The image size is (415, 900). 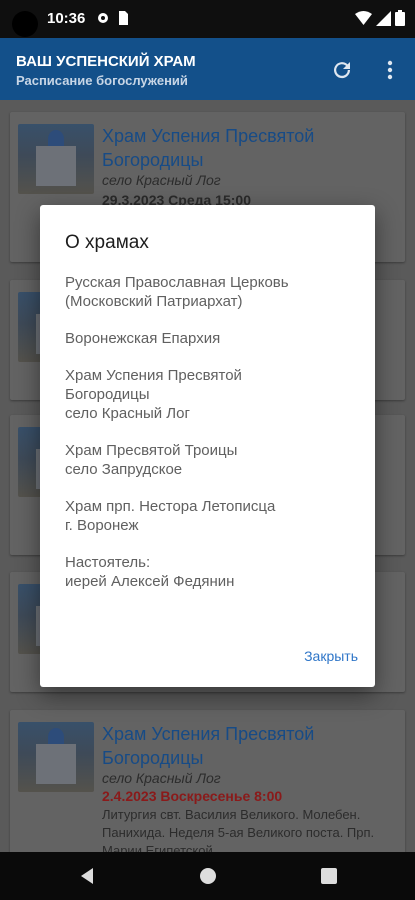 I want to click on signal-icon, so click(x=383, y=18).